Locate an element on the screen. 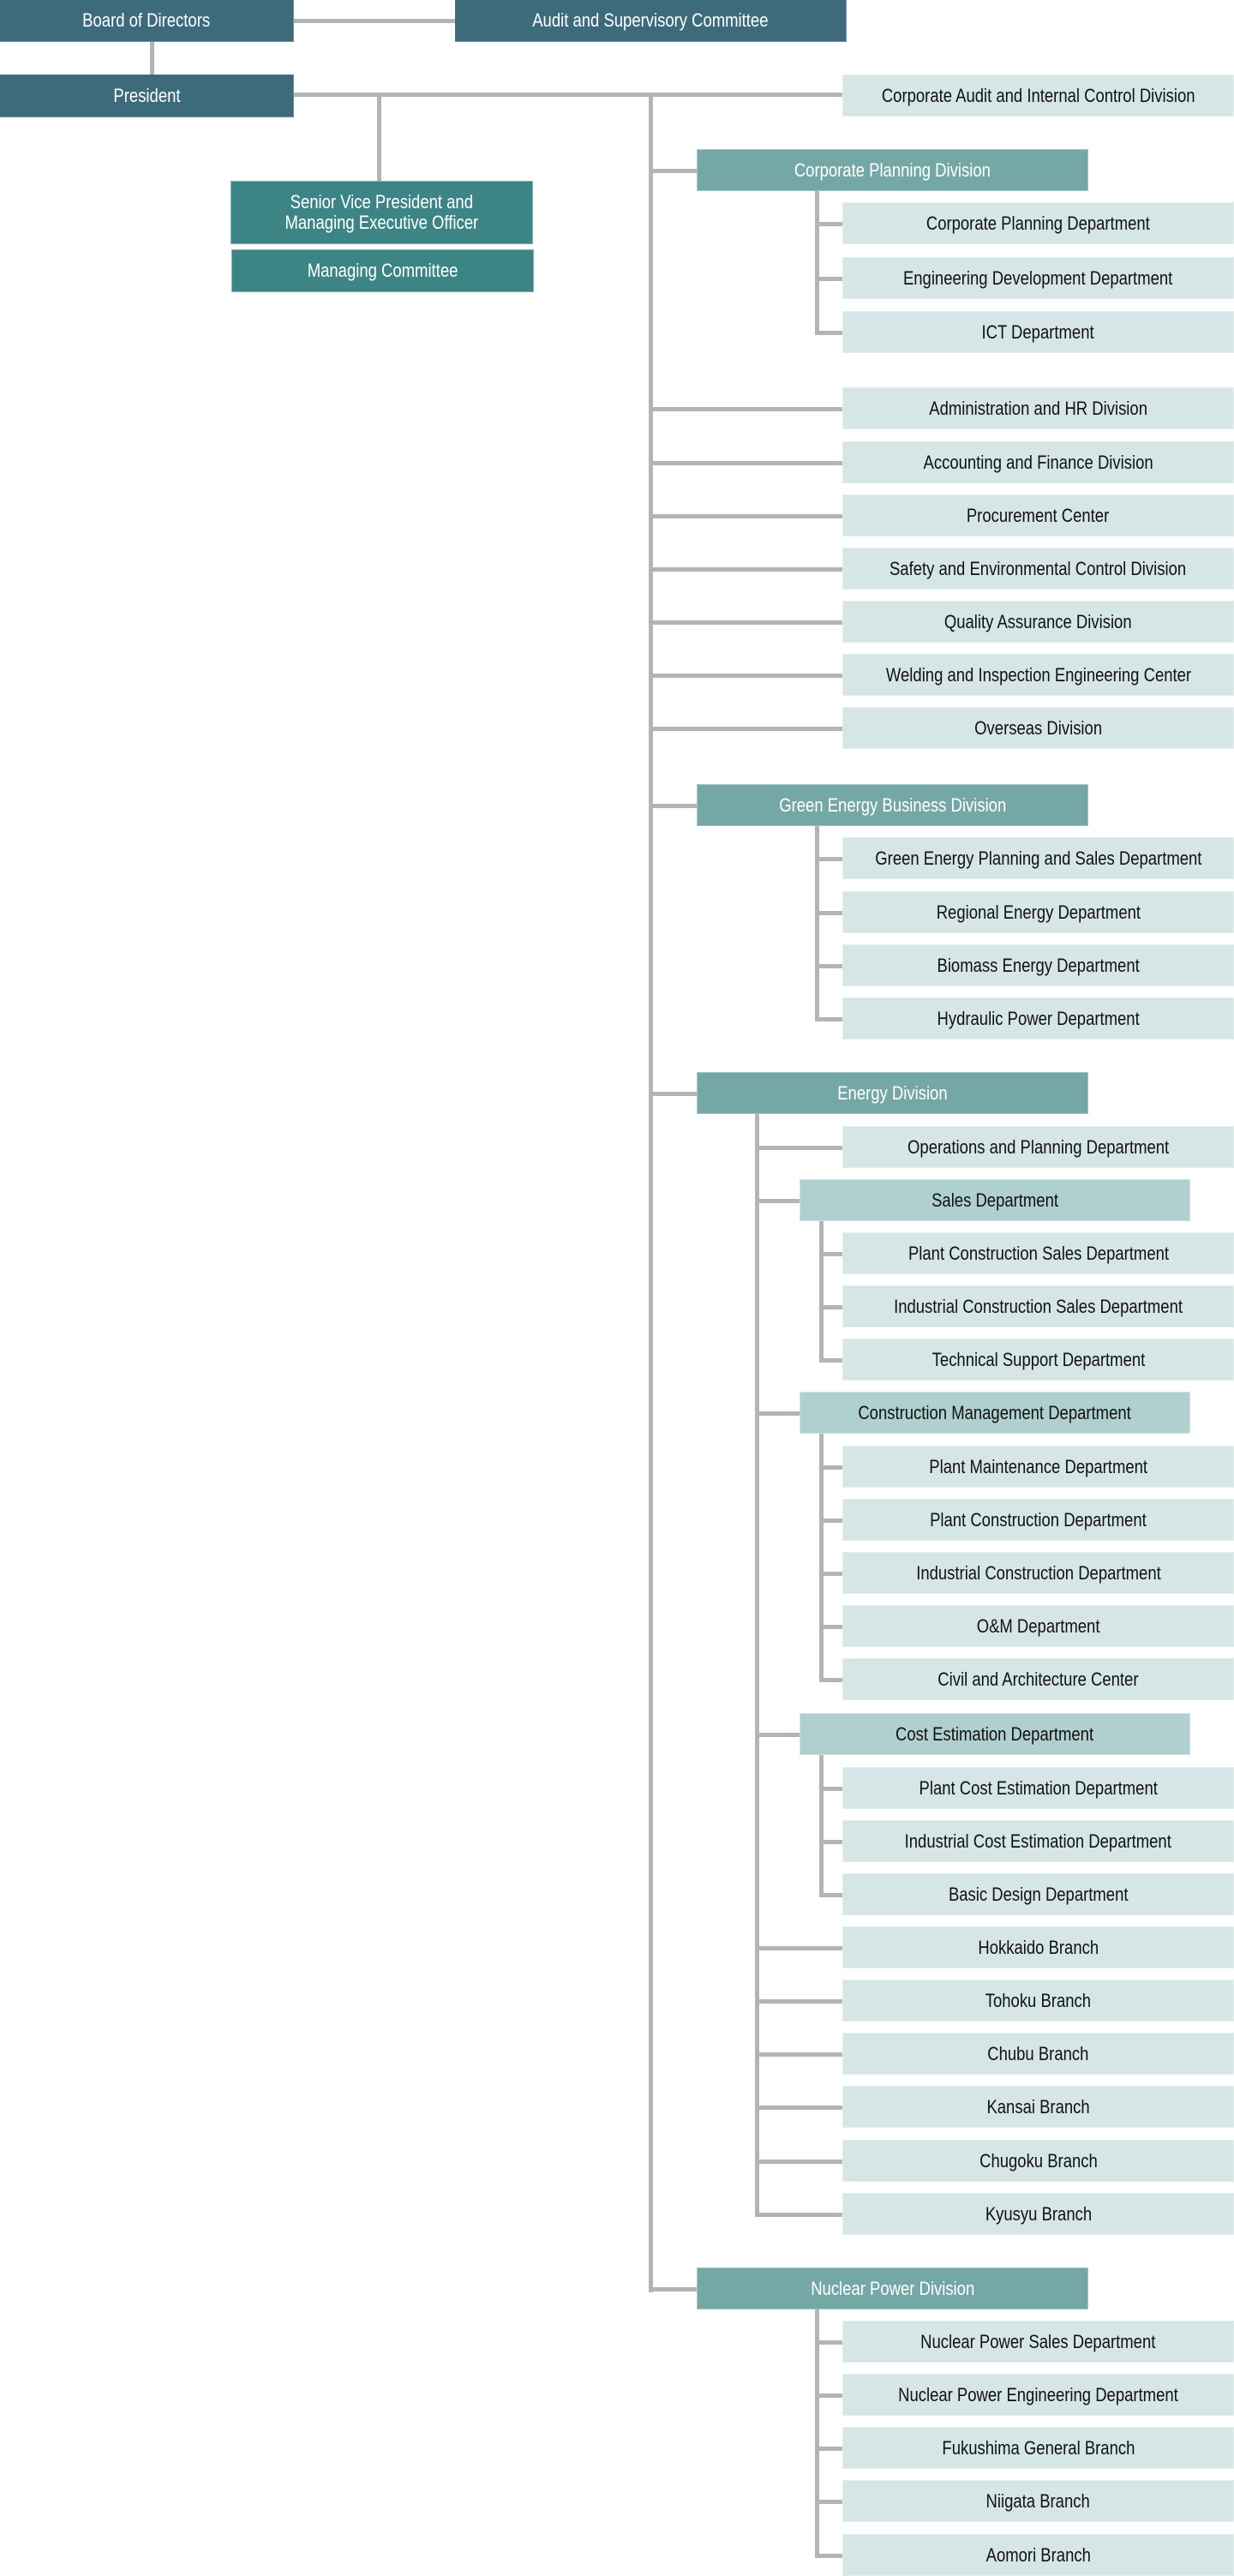 The image size is (1234, 2576). plant-construction-sales-department-label: Plant Construction Sales Department is located at coordinates (1038, 1253).